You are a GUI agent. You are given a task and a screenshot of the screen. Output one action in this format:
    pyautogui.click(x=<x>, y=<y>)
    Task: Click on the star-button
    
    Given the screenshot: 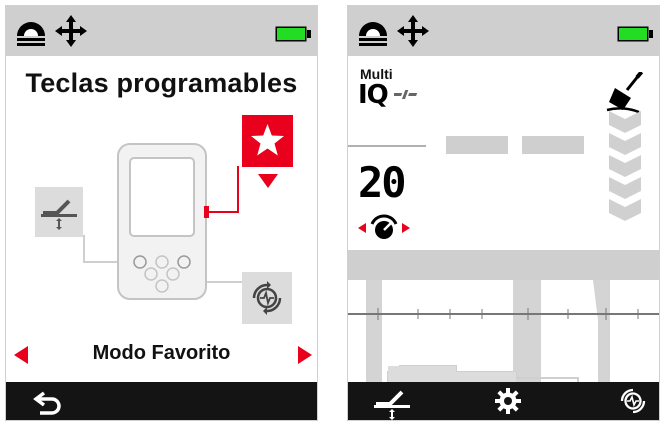 What is the action you would take?
    pyautogui.click(x=267, y=141)
    